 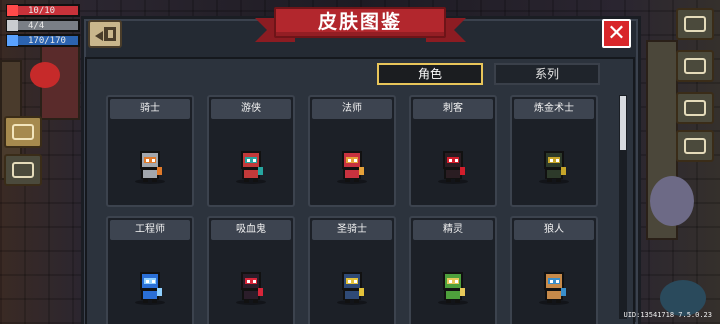 I want to click on scrollbar-thumb, so click(x=623, y=123).